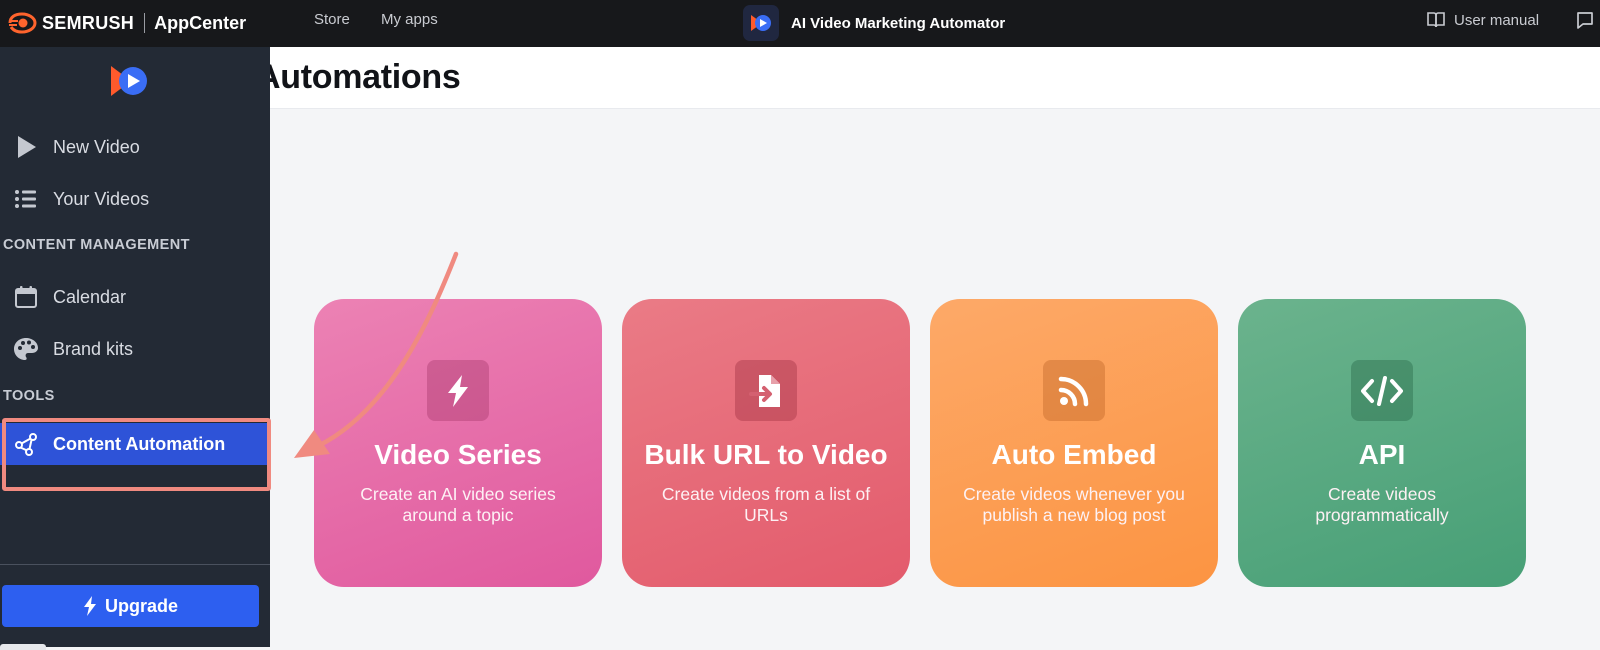 Image resolution: width=1600 pixels, height=650 pixels. I want to click on sidebar-logo-icon, so click(131, 83).